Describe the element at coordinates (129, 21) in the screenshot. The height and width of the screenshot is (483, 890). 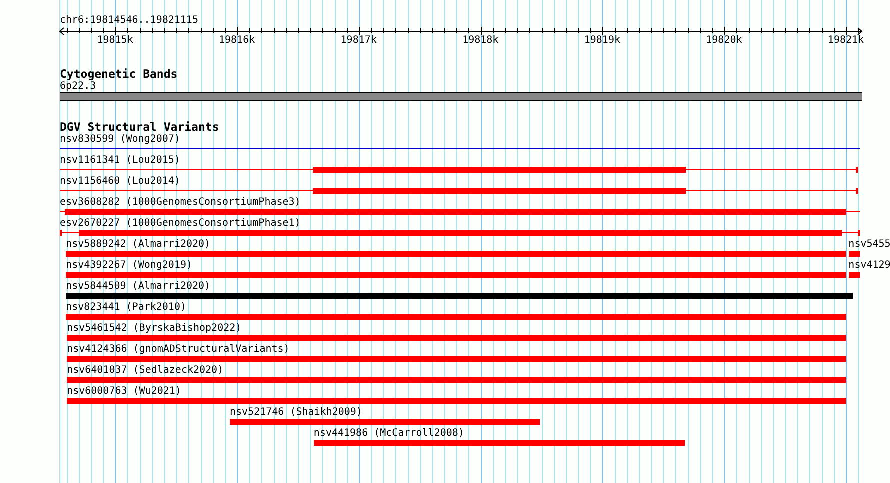
I see `location-title: chr6:19814546..19821115` at that location.